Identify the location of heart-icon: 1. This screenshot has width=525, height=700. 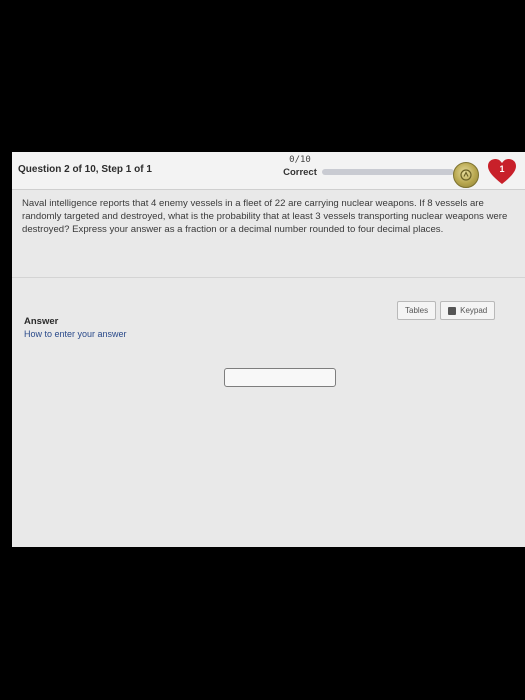
(502, 172).